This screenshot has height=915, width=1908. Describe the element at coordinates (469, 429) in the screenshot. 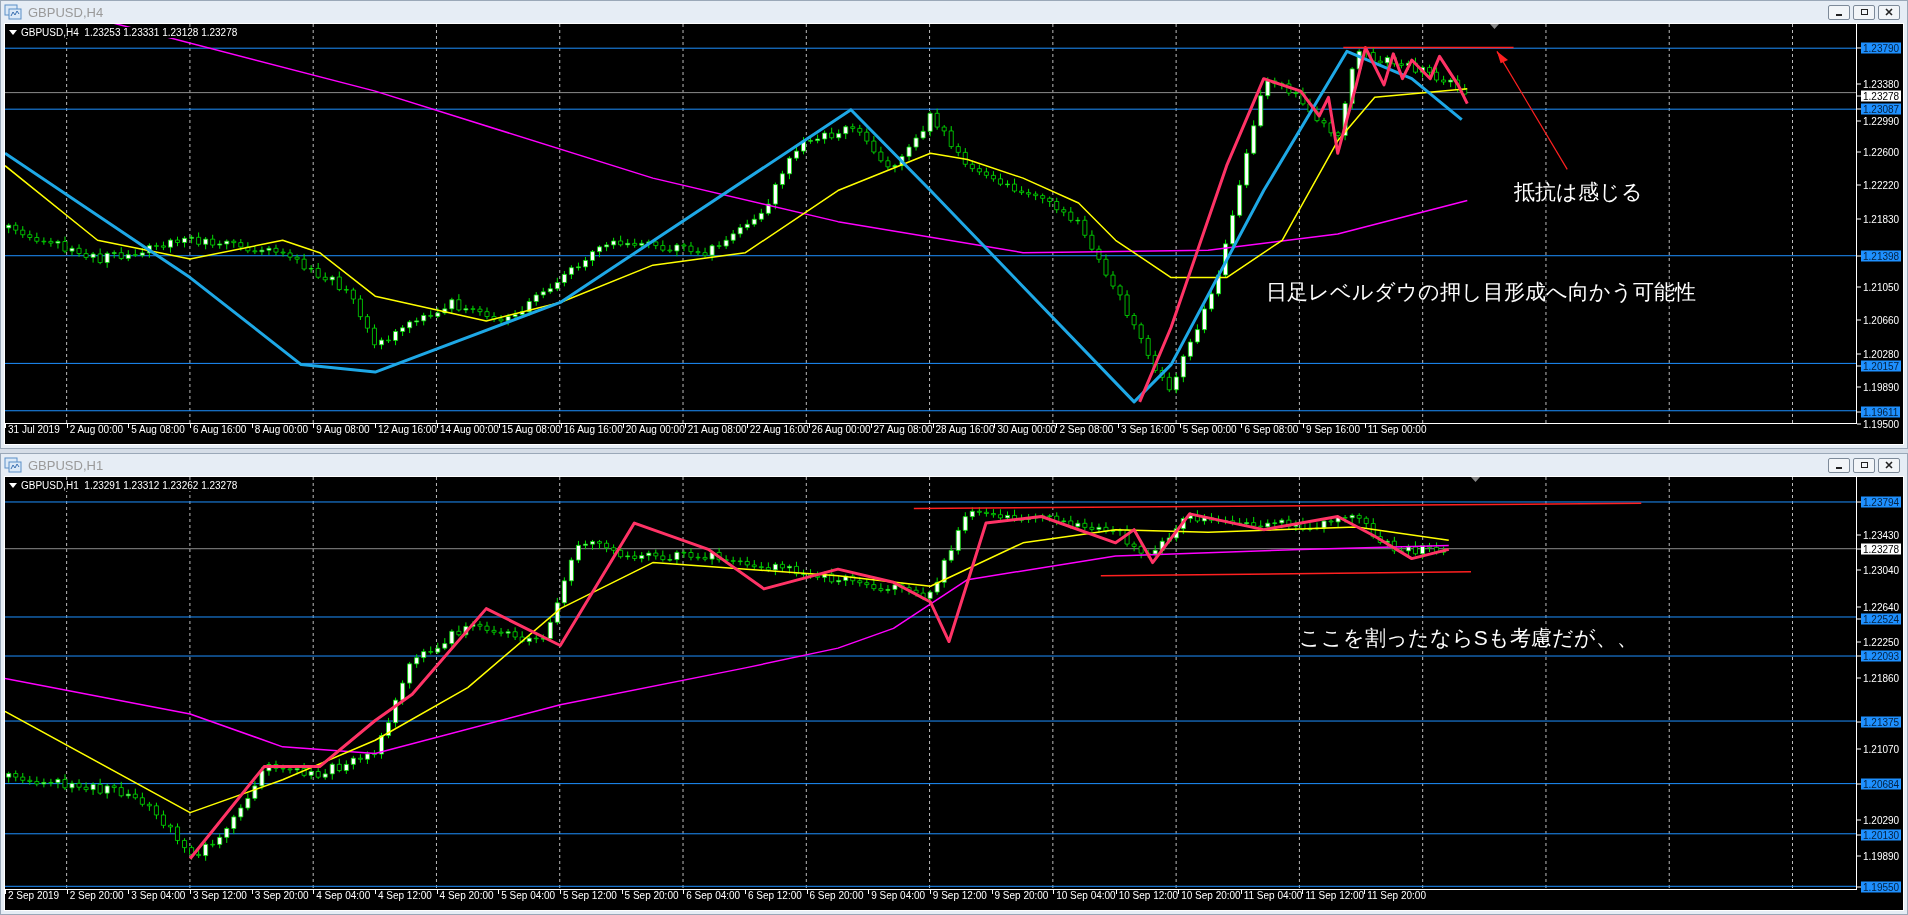

I see `time-axis-label: 14 Aug 00:00` at that location.